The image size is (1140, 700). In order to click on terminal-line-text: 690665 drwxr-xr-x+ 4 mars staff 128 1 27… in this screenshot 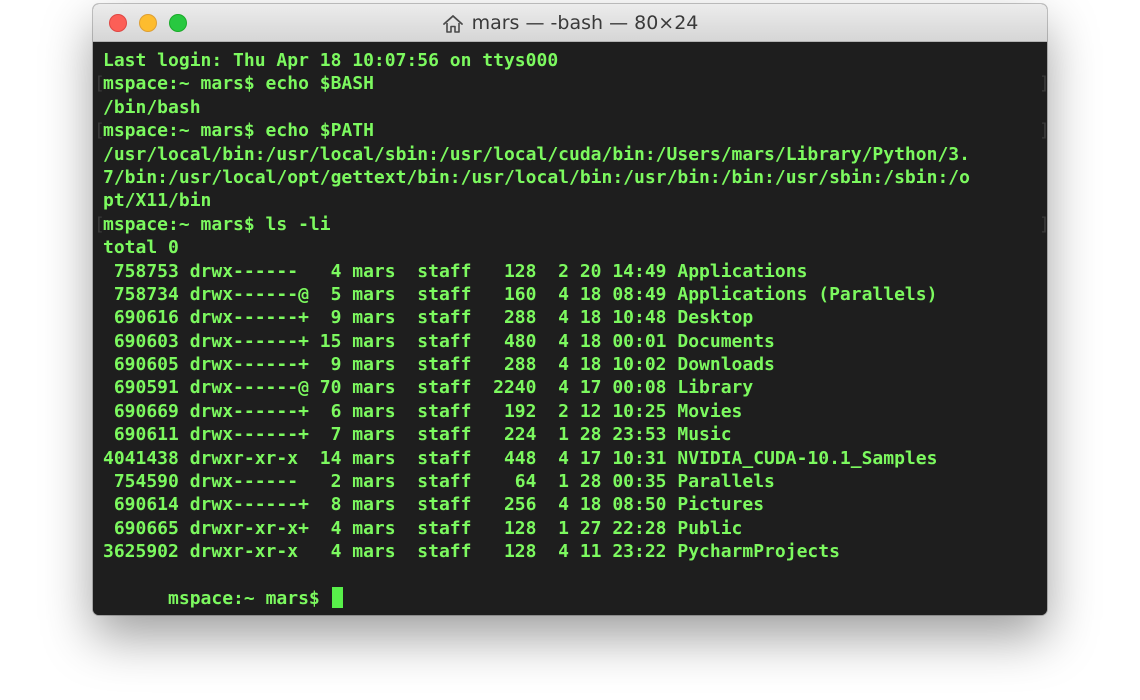, I will do `click(423, 528)`.